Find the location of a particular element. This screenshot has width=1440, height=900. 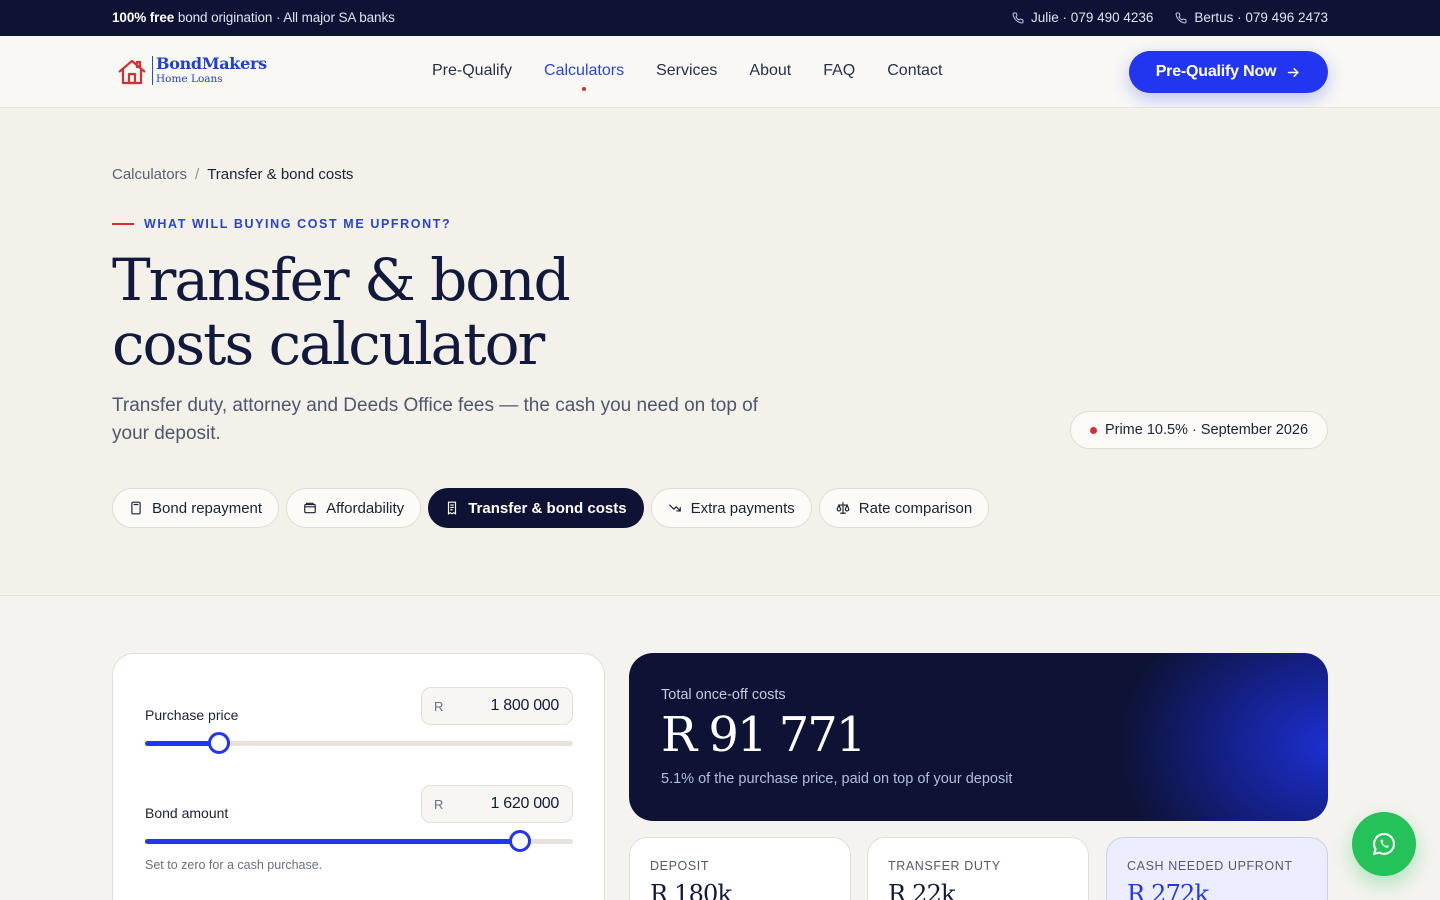

stat-transfer-duty: TRANSFER DUTY R 22k is located at coordinates (978, 868).